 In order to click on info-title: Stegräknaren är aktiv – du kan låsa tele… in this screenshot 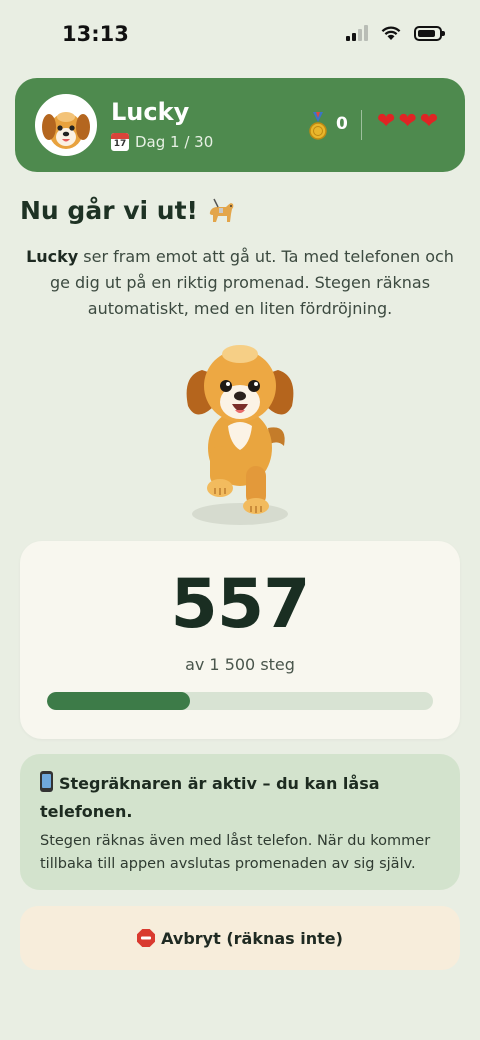, I will do `click(240, 798)`.